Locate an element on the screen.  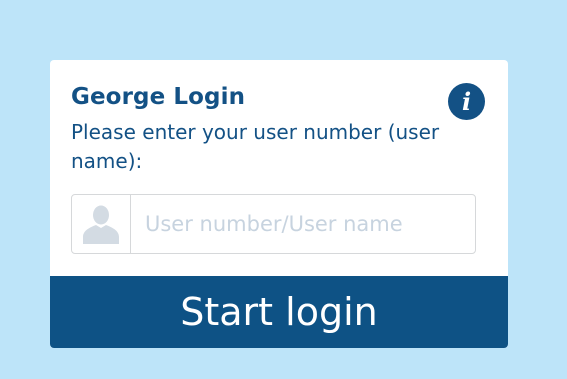
user-number-field is located at coordinates (273, 224).